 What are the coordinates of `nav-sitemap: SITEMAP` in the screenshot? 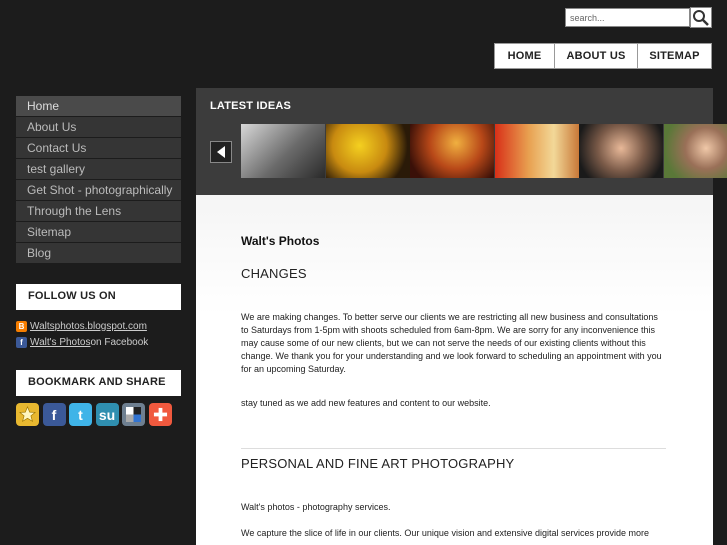 It's located at (674, 56).